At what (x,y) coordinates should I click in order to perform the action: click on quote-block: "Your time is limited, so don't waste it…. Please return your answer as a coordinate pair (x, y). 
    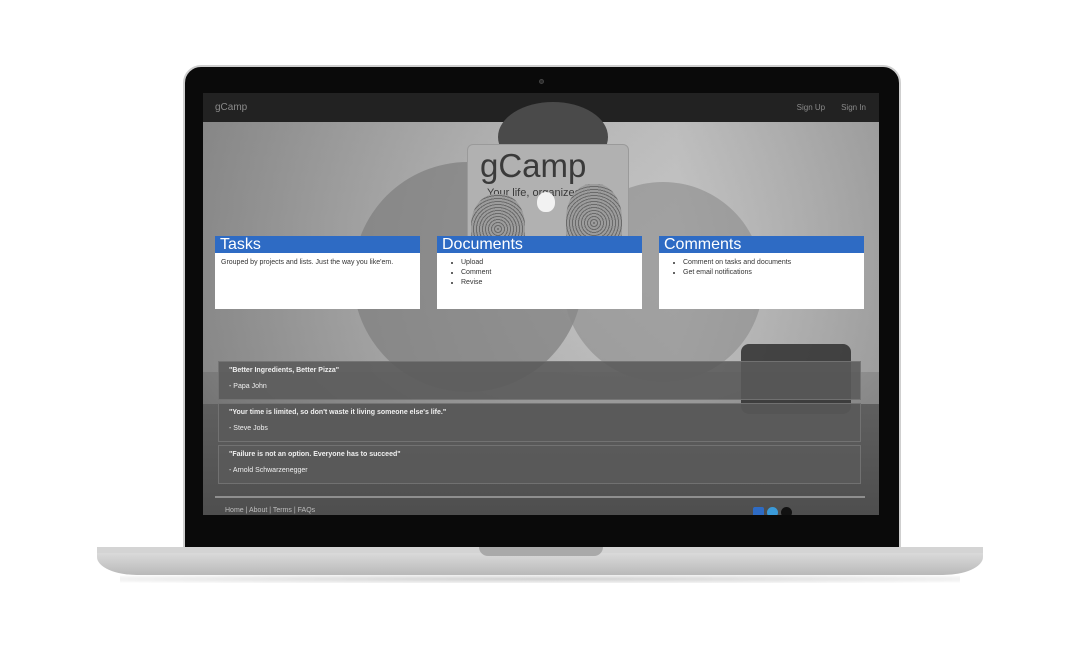
    Looking at the image, I should click on (539, 422).